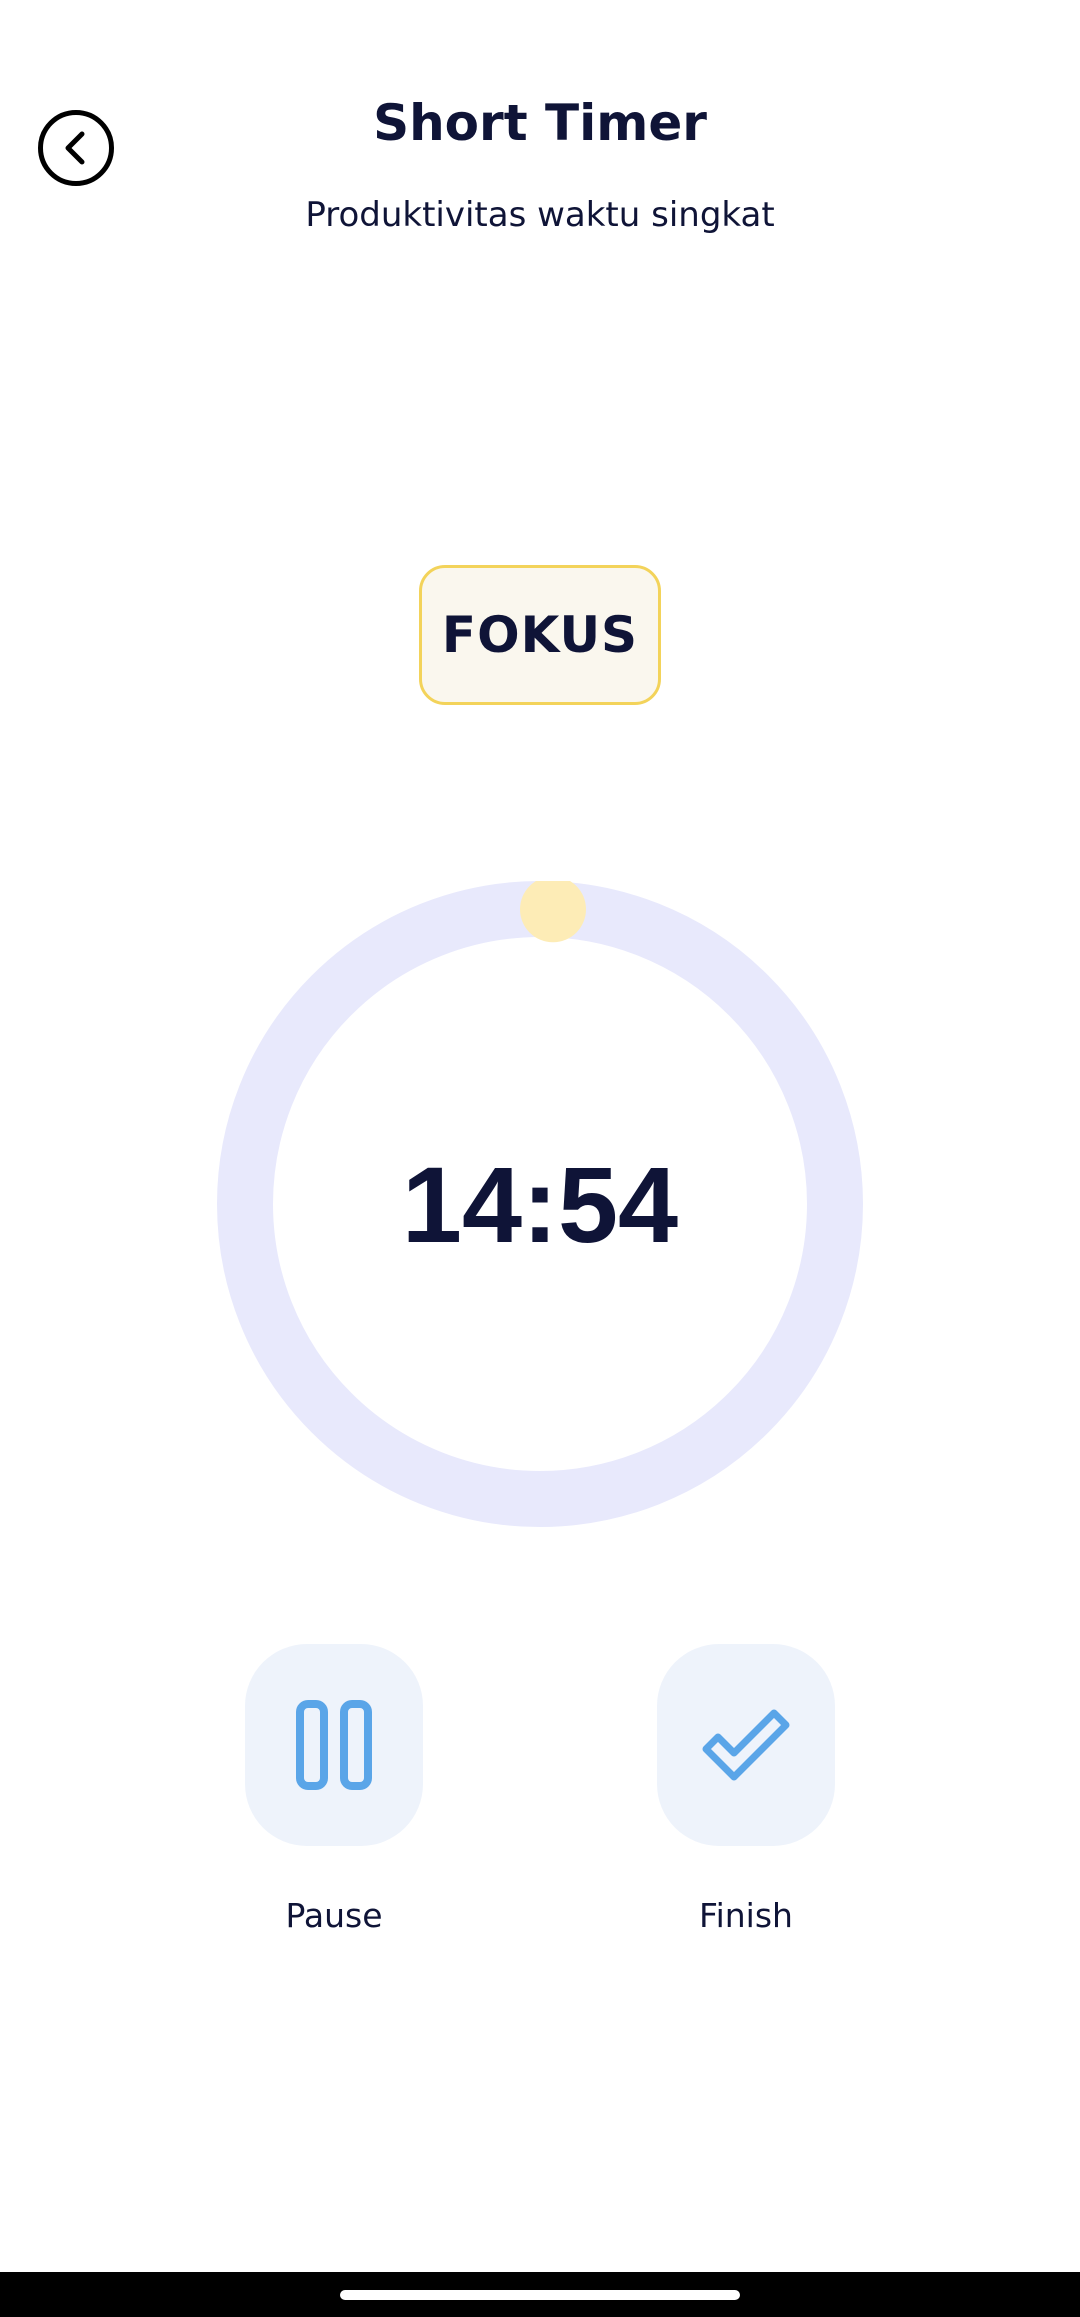 The height and width of the screenshot is (2317, 1080). What do you see at coordinates (540, 215) in the screenshot?
I see `page-subtitle: Produktivitas waktu singkat` at bounding box center [540, 215].